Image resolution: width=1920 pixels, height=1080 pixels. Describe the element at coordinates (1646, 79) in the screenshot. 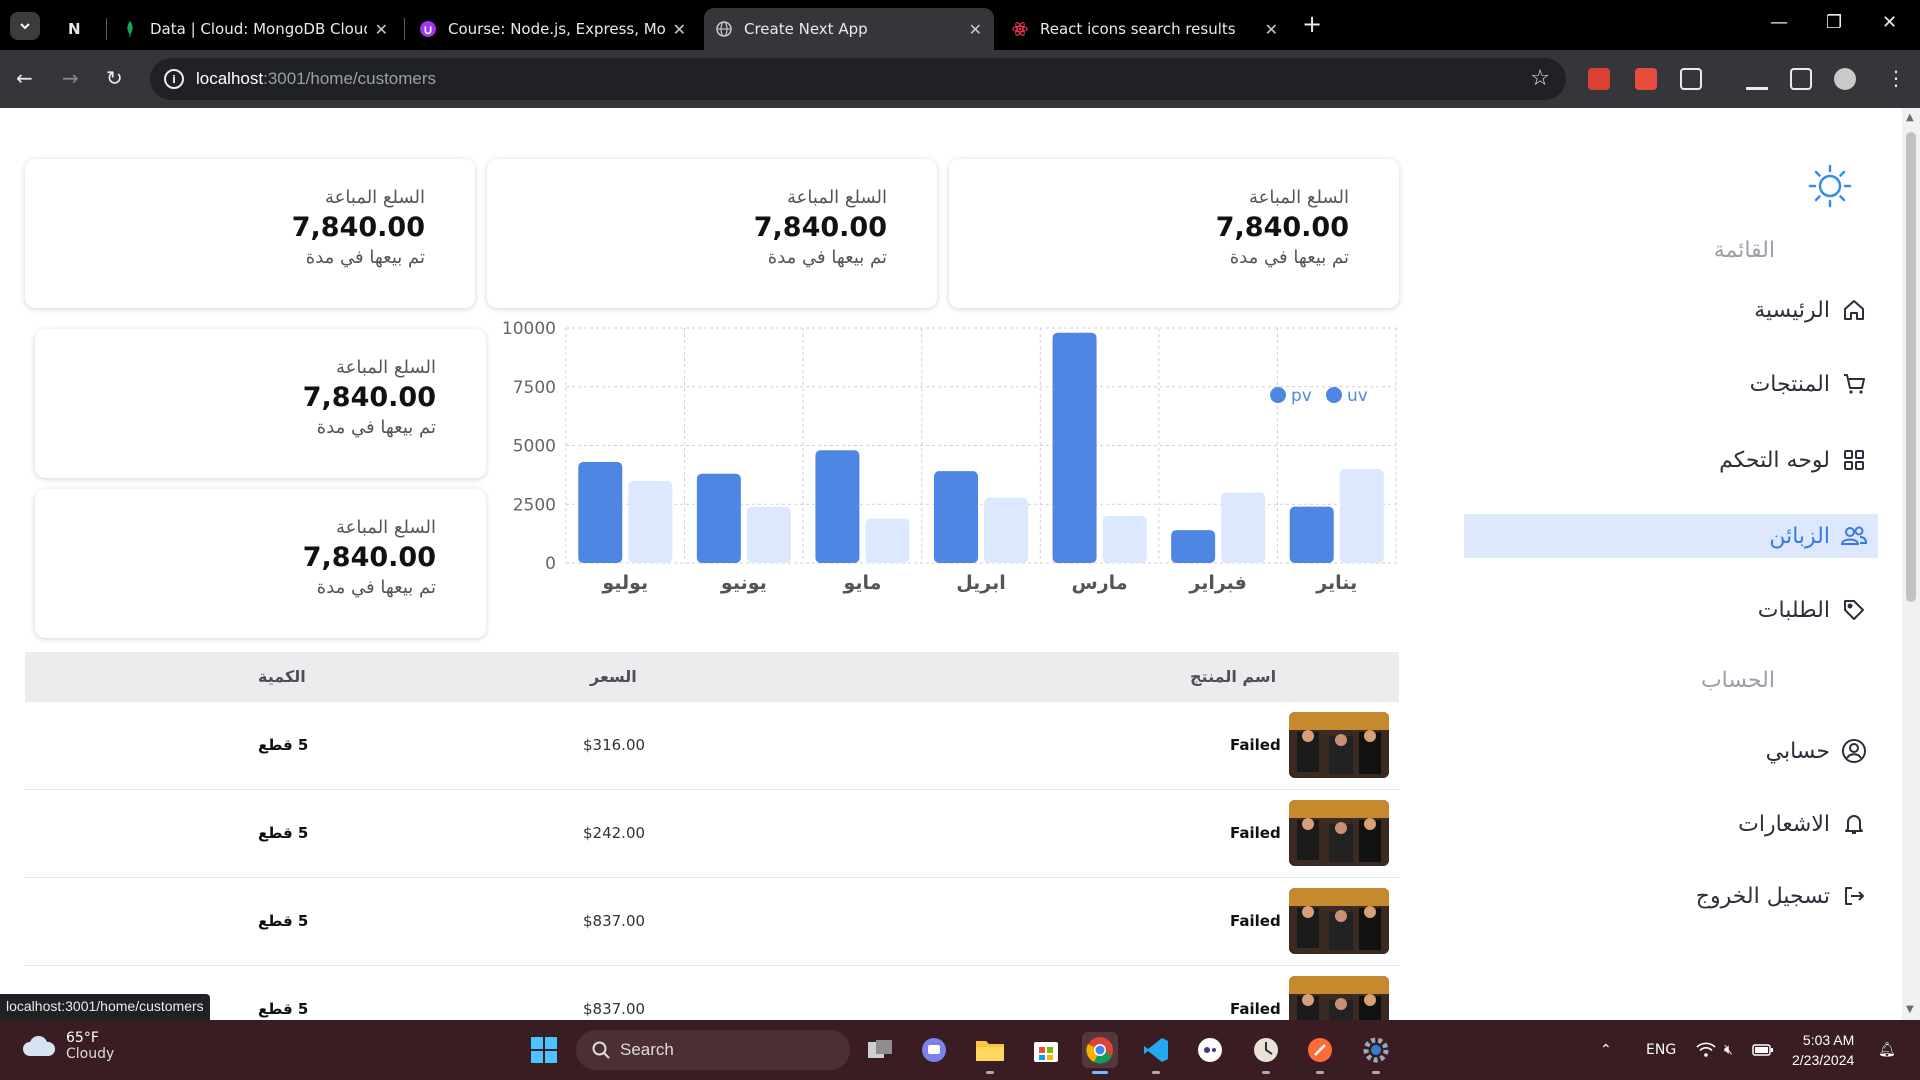

I see `extension-red-icon` at that location.